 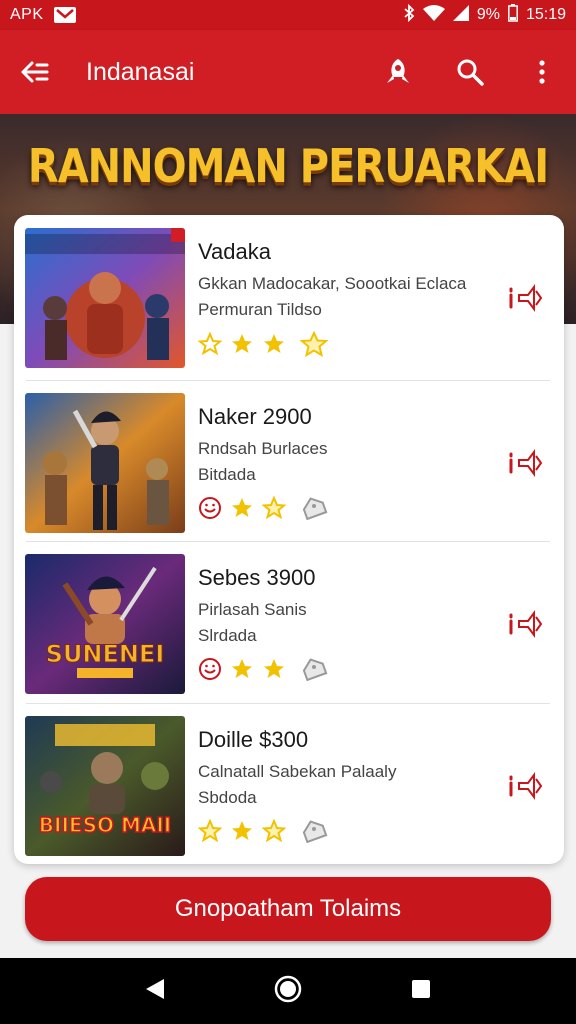 What do you see at coordinates (398, 72) in the screenshot?
I see `rocket-icon` at bounding box center [398, 72].